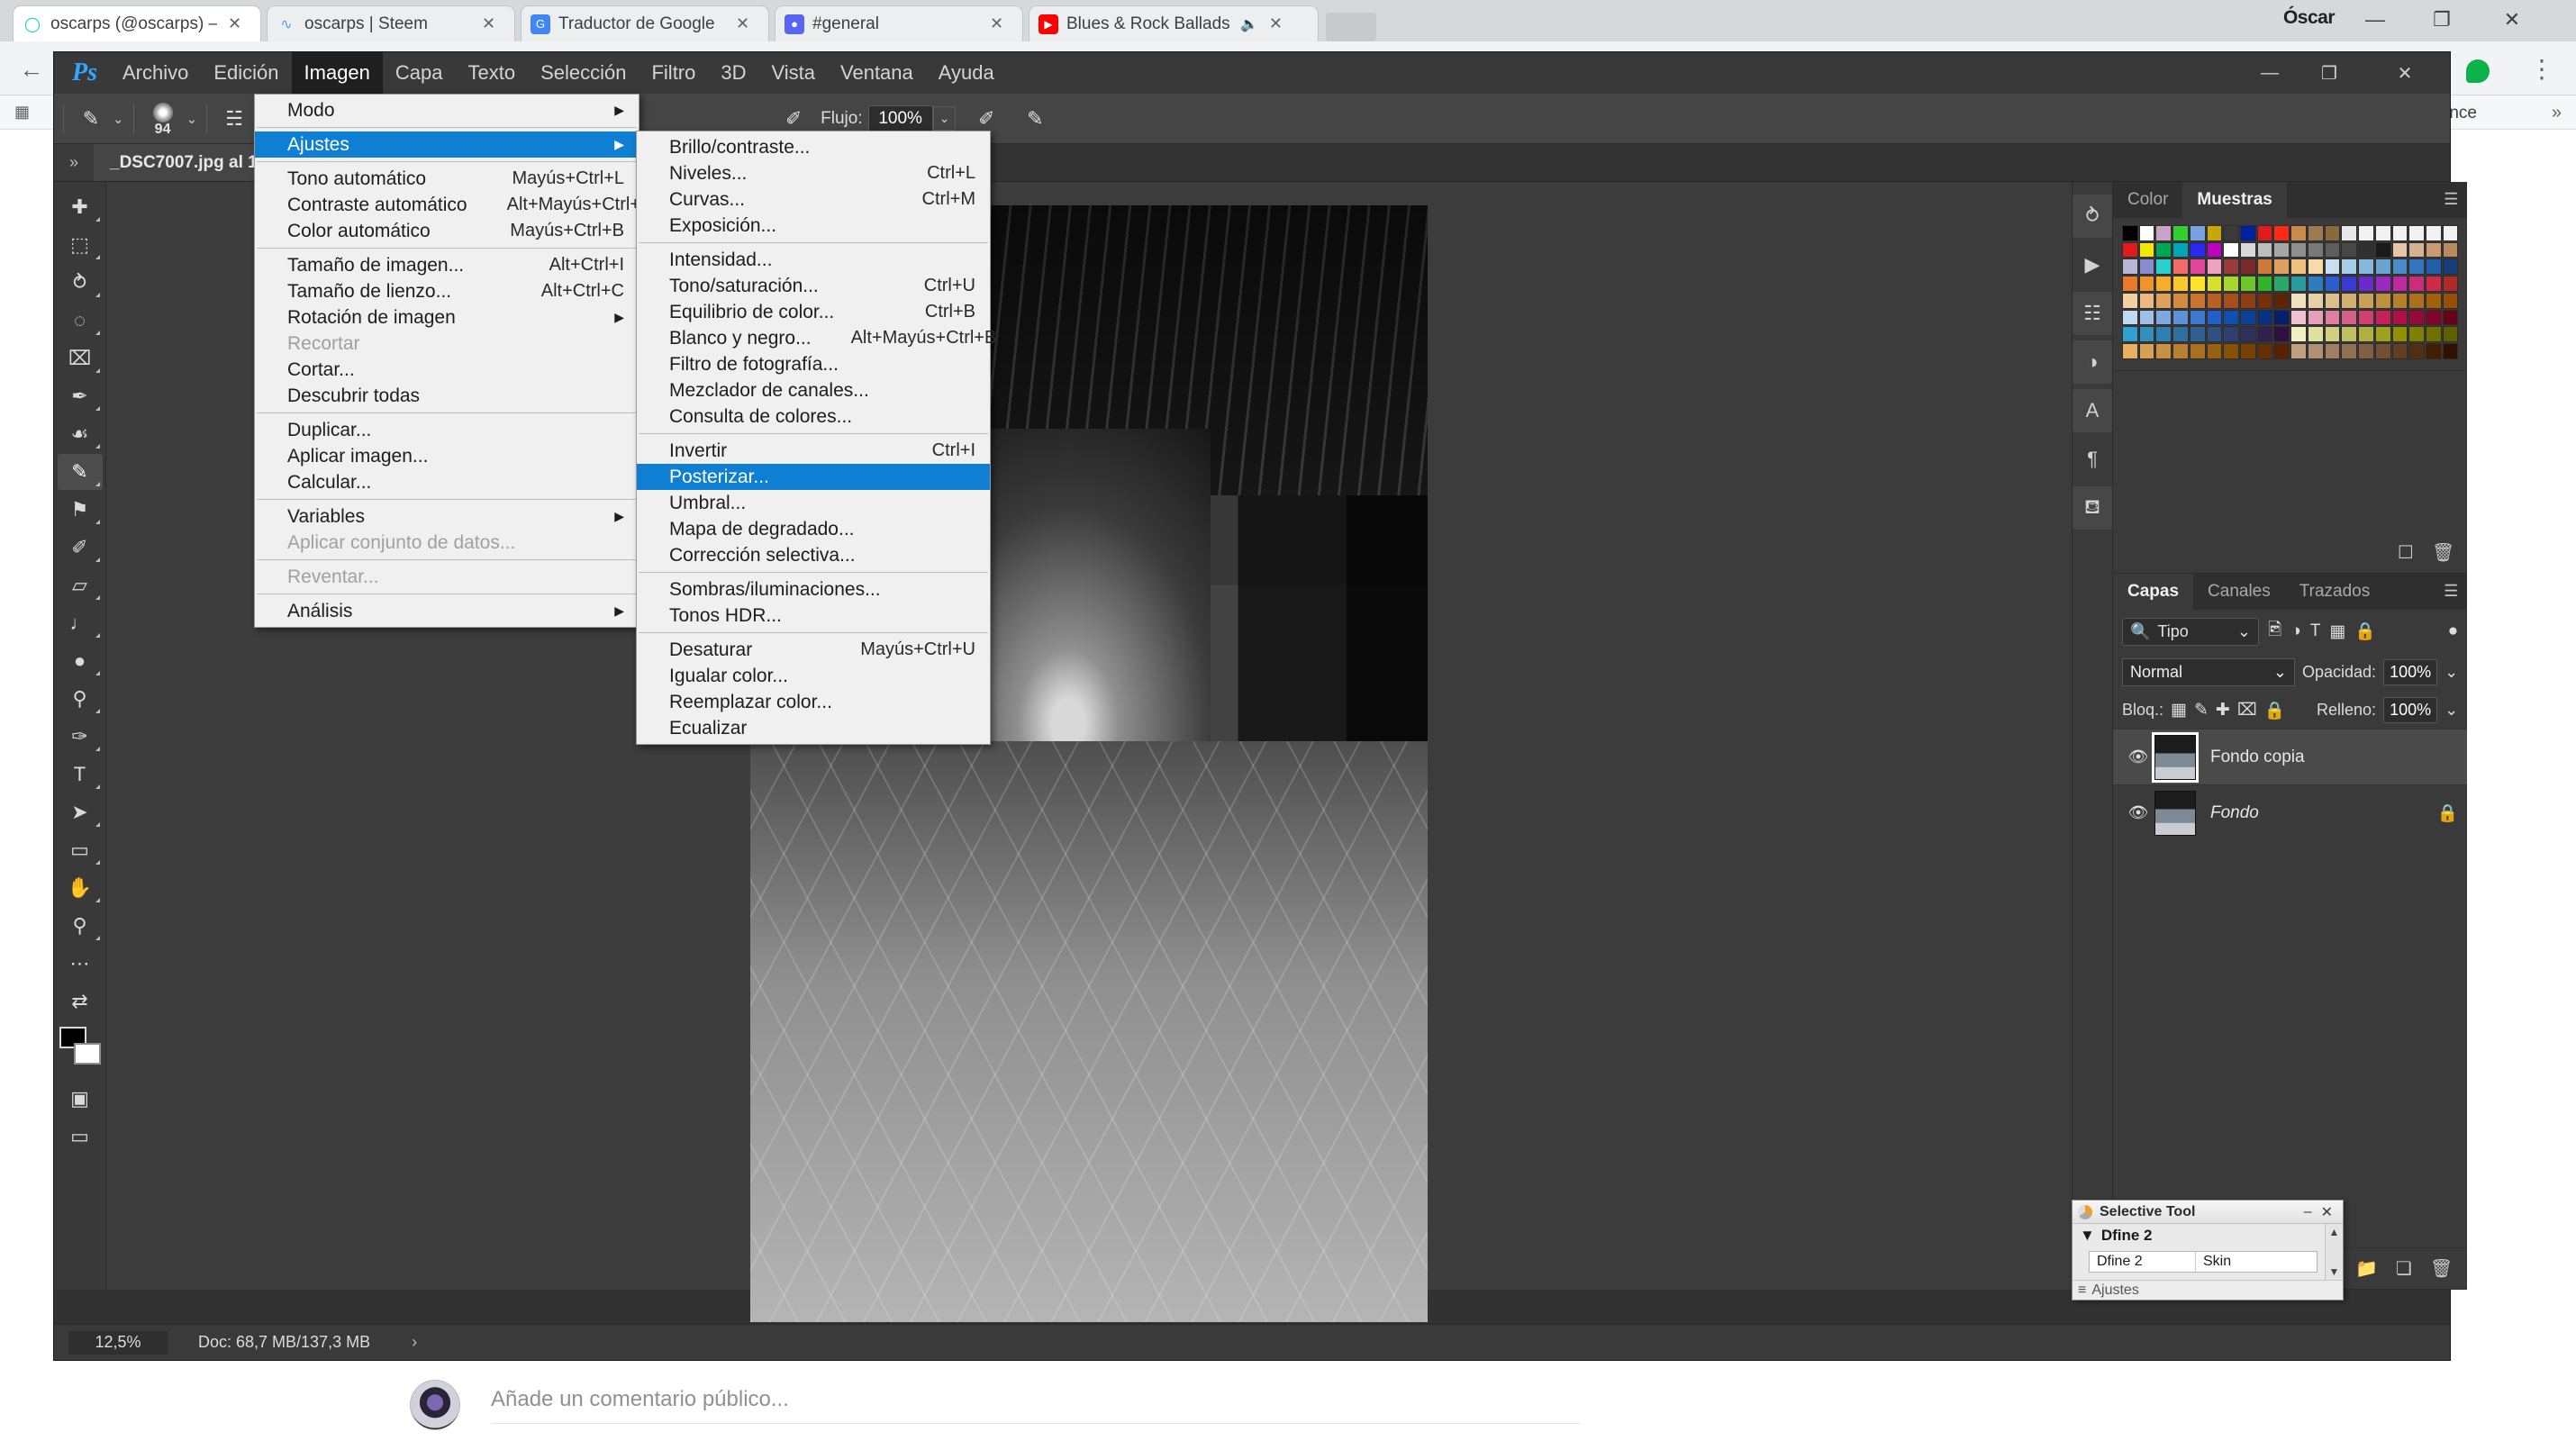  I want to click on menu-item: Tamaño de lienzo... Alt+Ctrl+C, so click(447, 291).